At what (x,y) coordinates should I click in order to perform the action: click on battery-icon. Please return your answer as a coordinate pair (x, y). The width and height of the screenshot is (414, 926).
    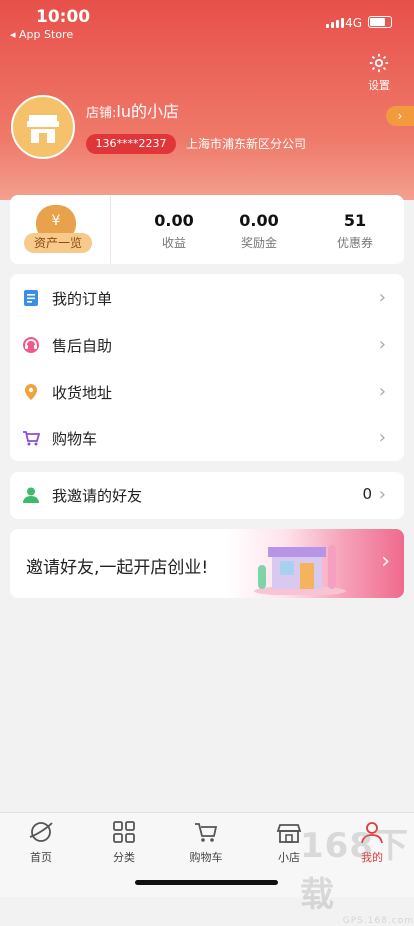
    Looking at the image, I should click on (380, 22).